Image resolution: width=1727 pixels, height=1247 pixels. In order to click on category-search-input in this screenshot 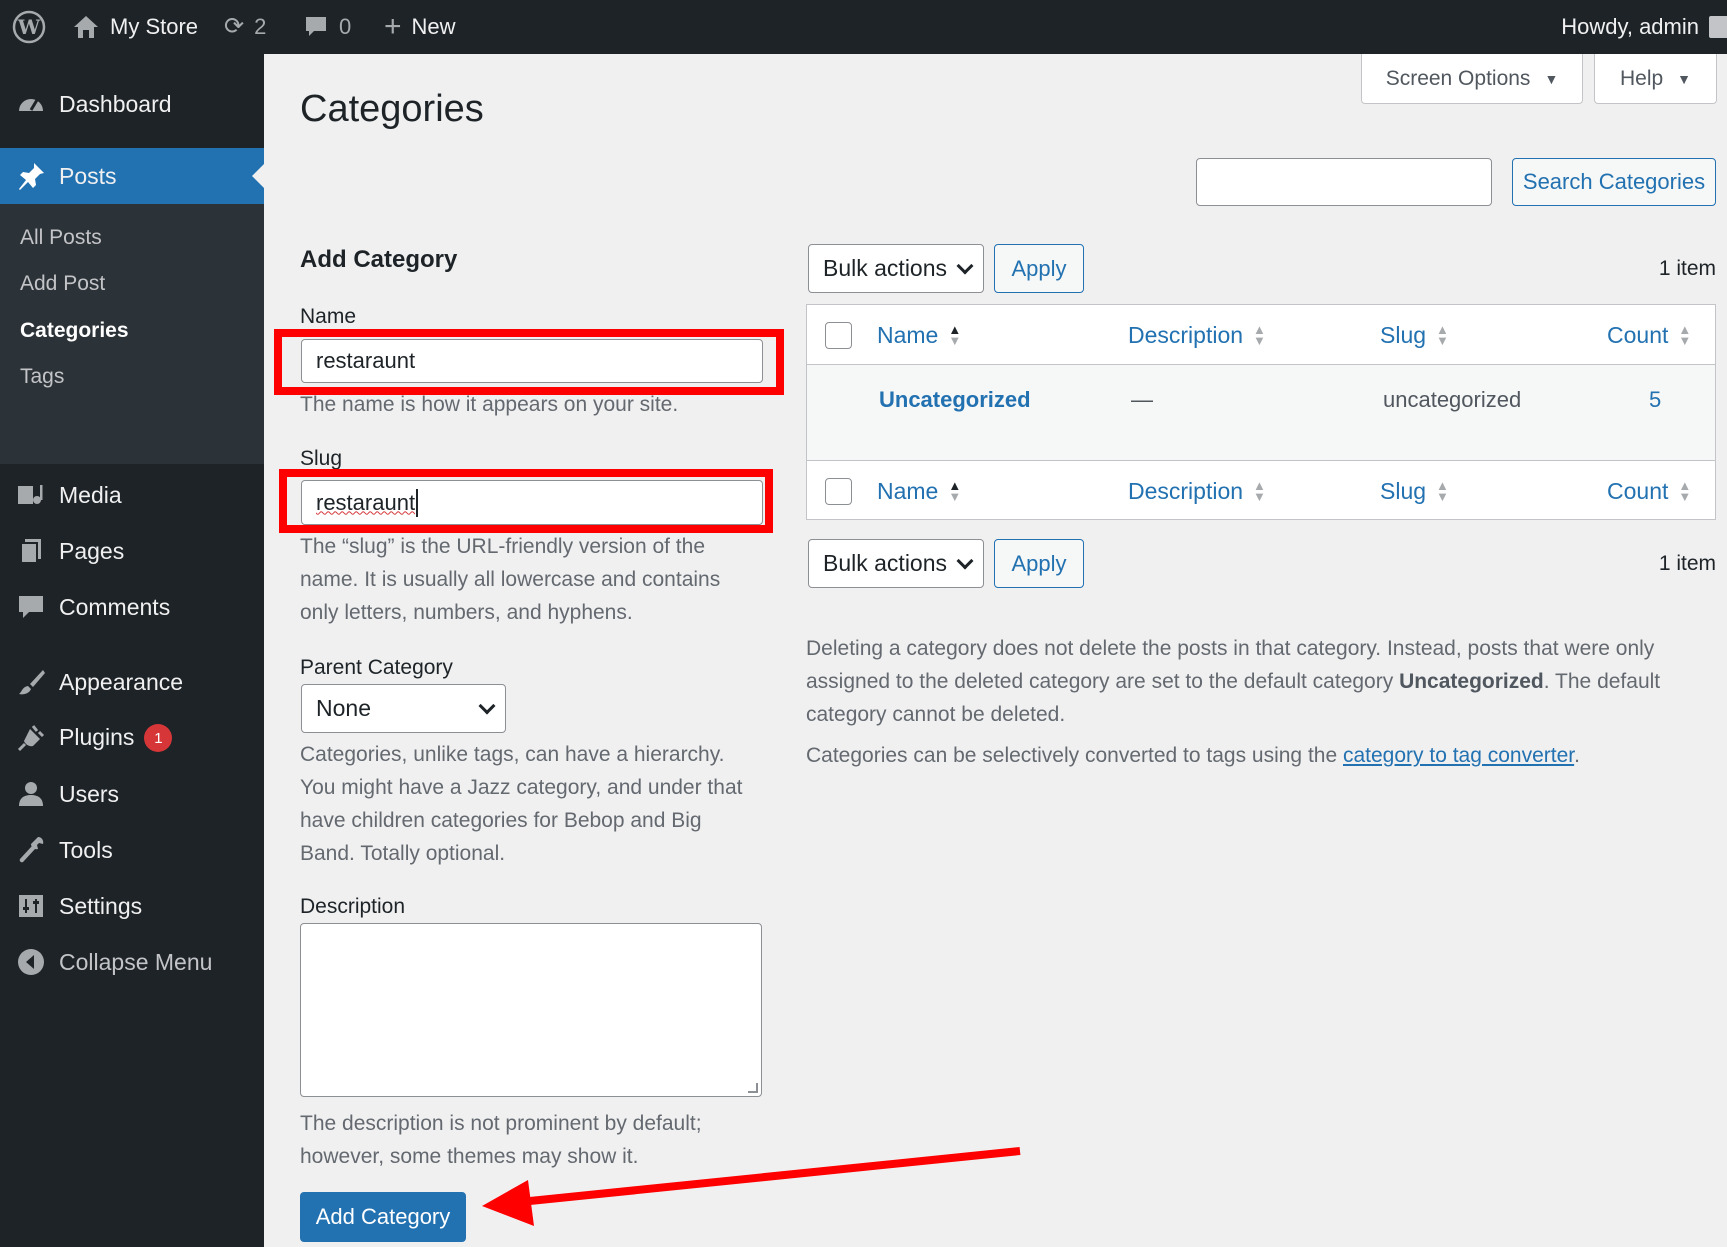, I will do `click(1344, 182)`.